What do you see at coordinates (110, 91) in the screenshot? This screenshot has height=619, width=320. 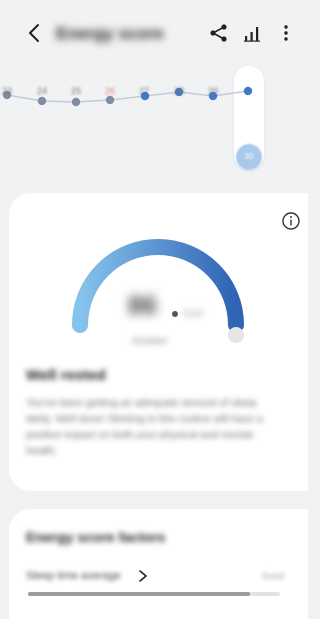 I see `day-label: 26` at bounding box center [110, 91].